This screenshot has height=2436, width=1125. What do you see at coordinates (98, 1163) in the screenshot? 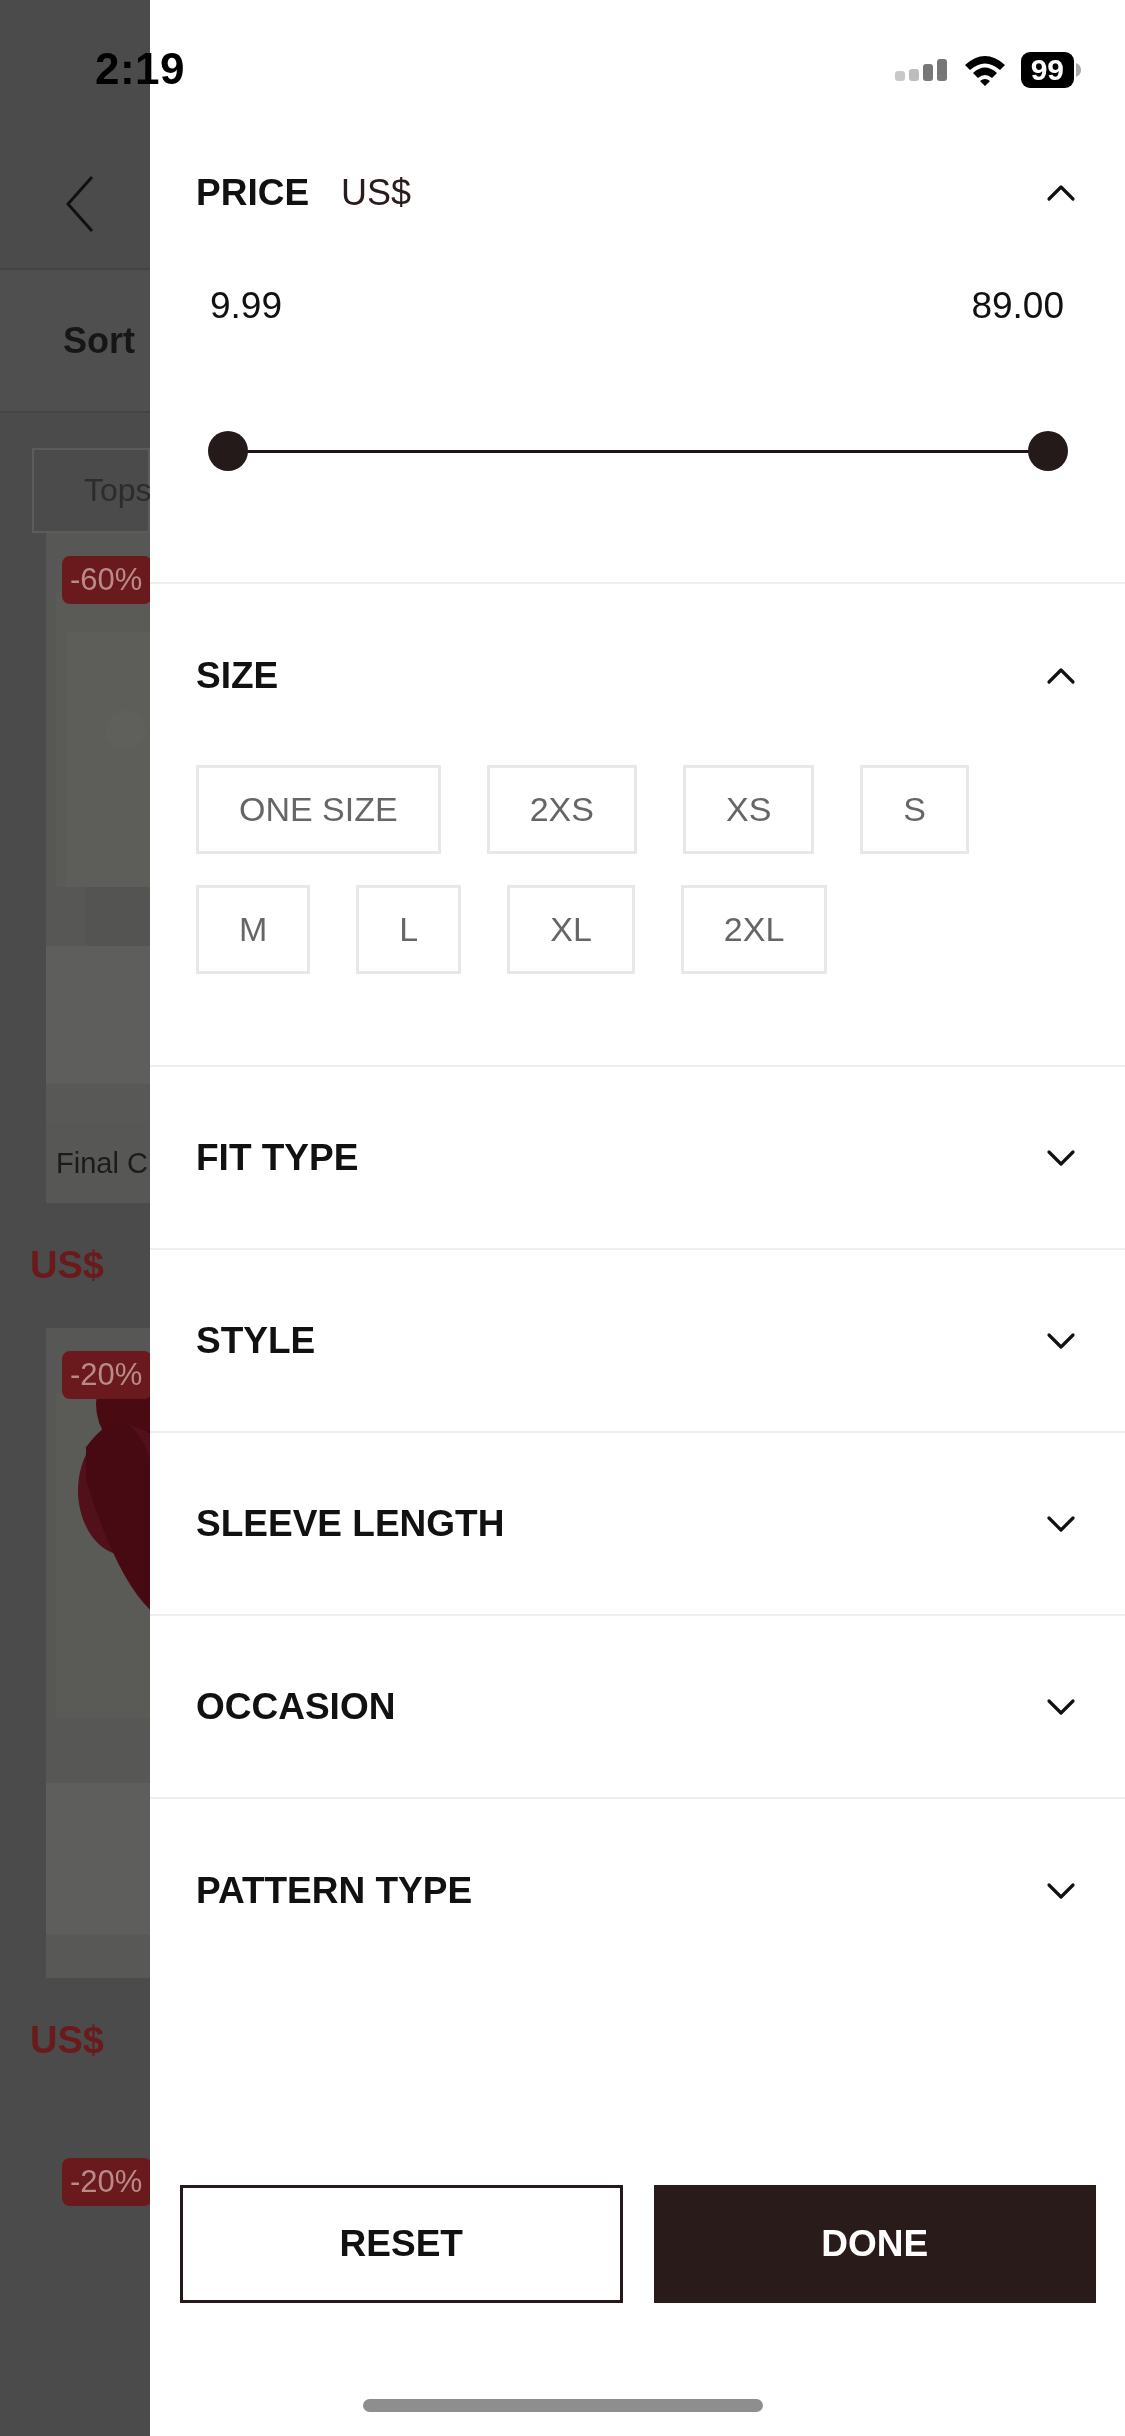
I see `product-title: Final C` at bounding box center [98, 1163].